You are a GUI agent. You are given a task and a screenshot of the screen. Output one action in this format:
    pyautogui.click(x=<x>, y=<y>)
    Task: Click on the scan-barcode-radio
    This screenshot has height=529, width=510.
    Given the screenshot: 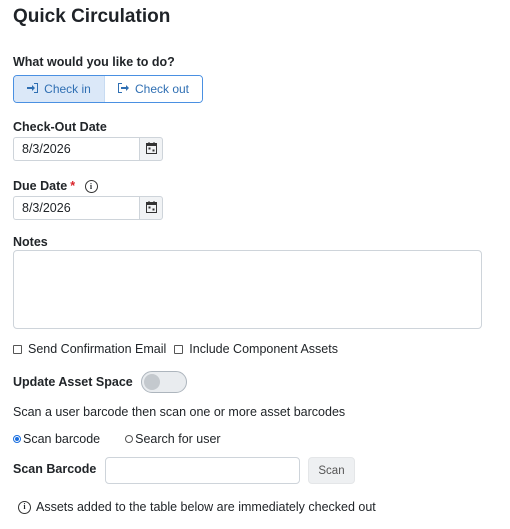 What is the action you would take?
    pyautogui.click(x=17, y=439)
    